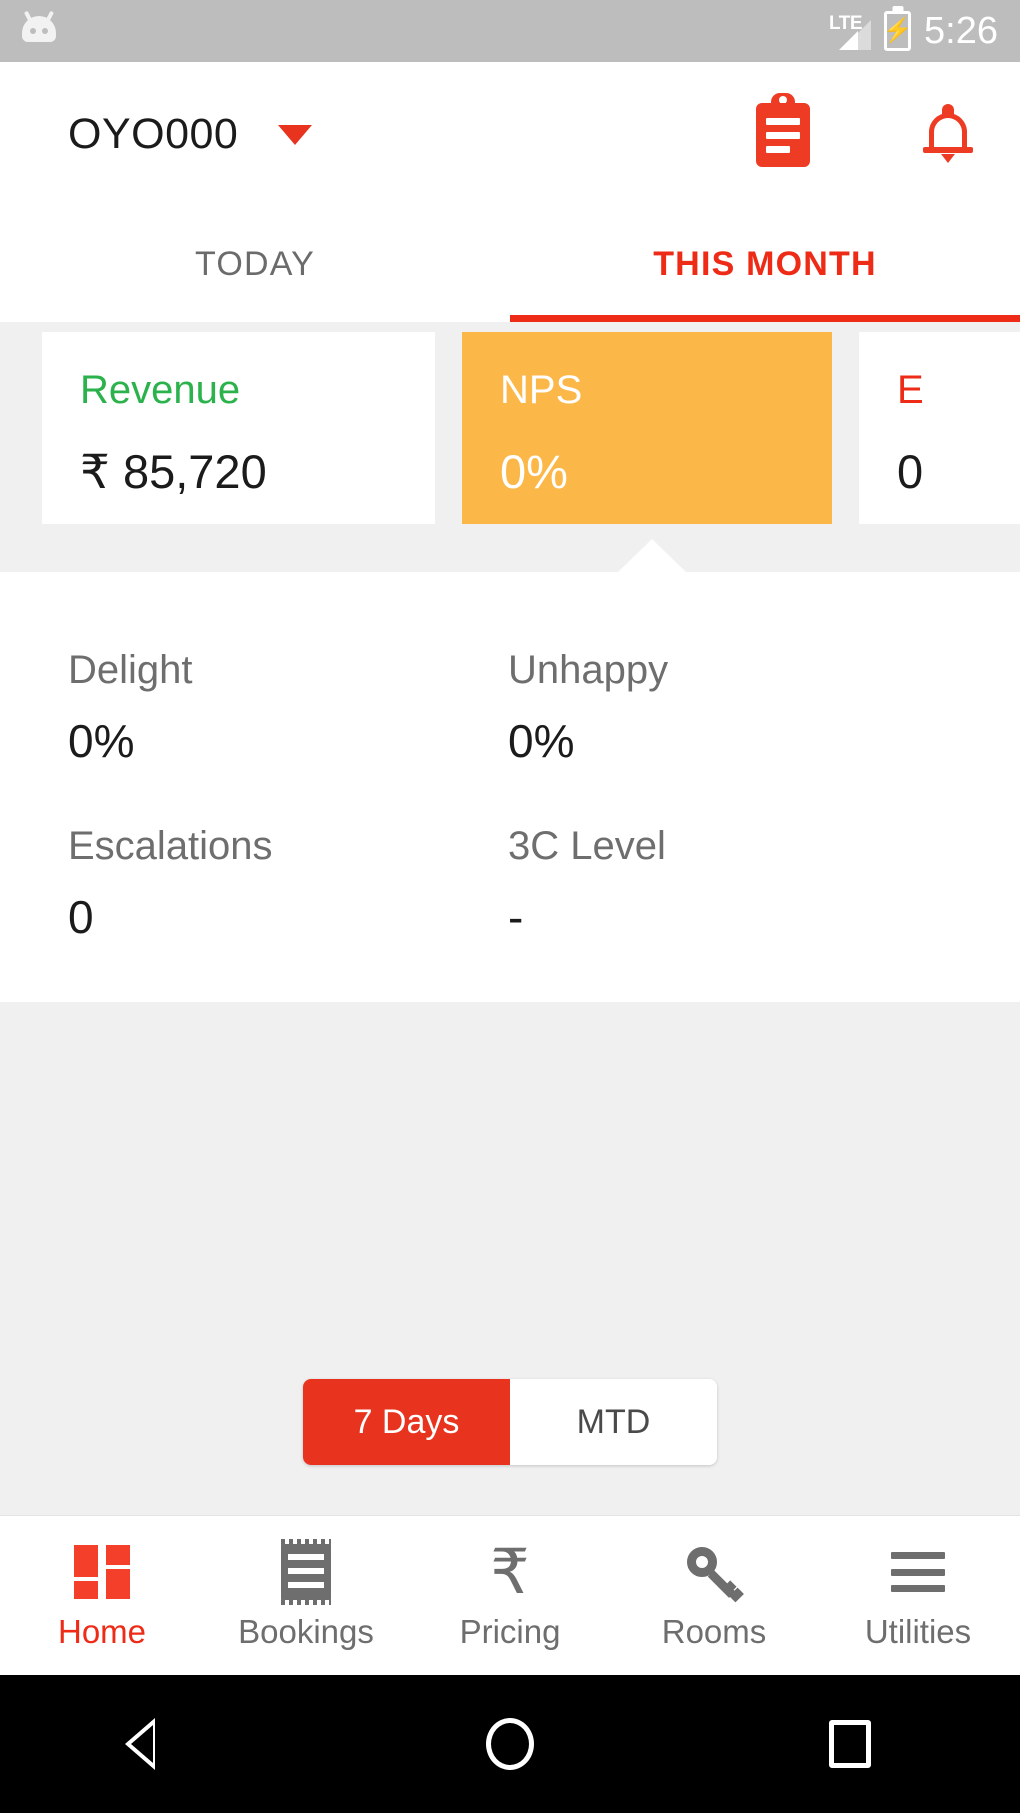  I want to click on metric-card-revenue: Revenue ₹ 85,720, so click(238, 428).